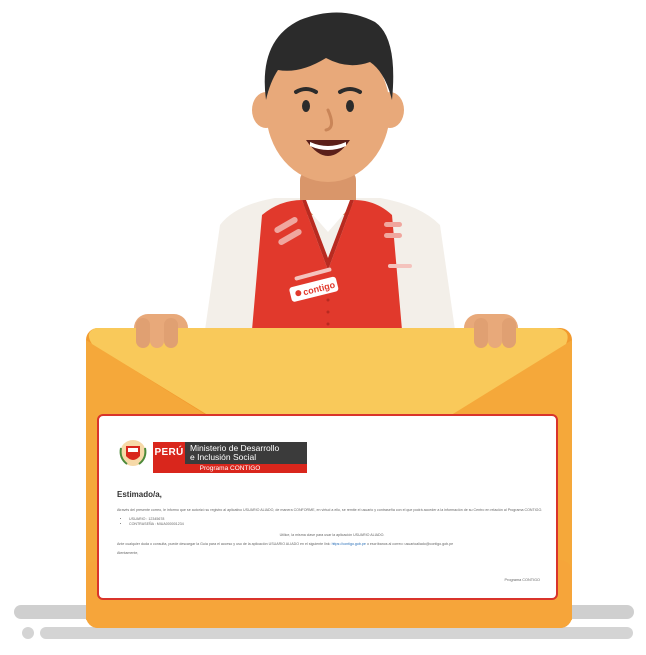 The height and width of the screenshot is (655, 646). I want to click on credential-password: CONTRASEÑA : MIUA000001234, so click(338, 524).